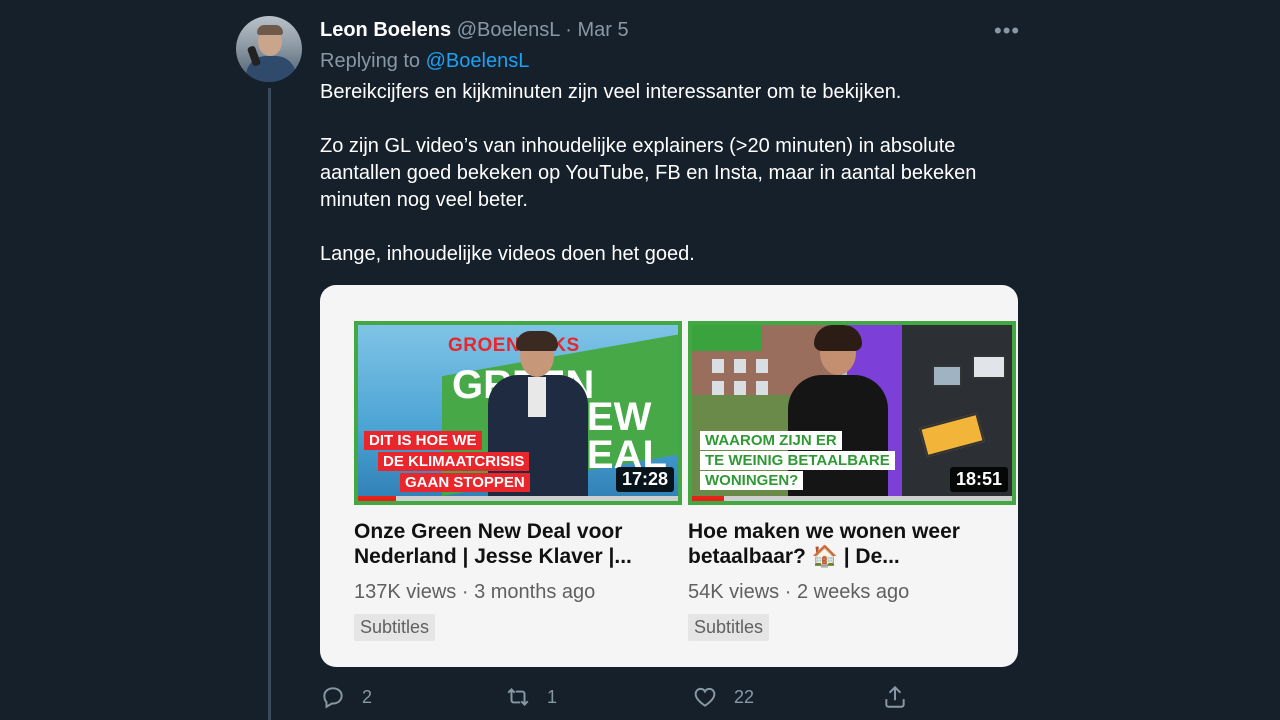 This screenshot has width=1280, height=720. I want to click on thumbnail-topbar-shape, so click(727, 338).